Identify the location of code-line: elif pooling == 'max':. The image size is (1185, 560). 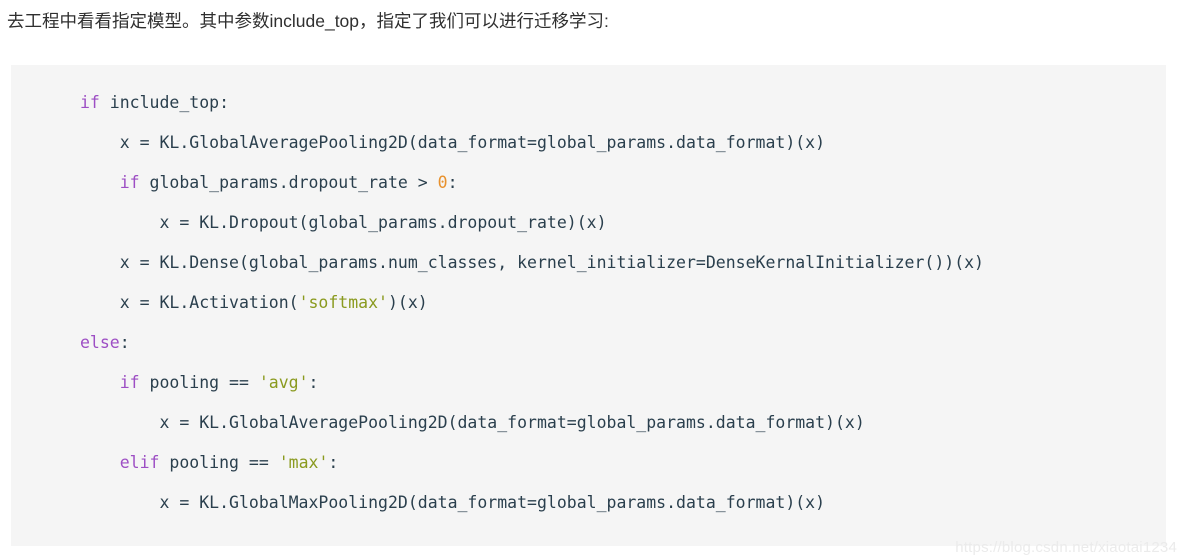
(588, 463).